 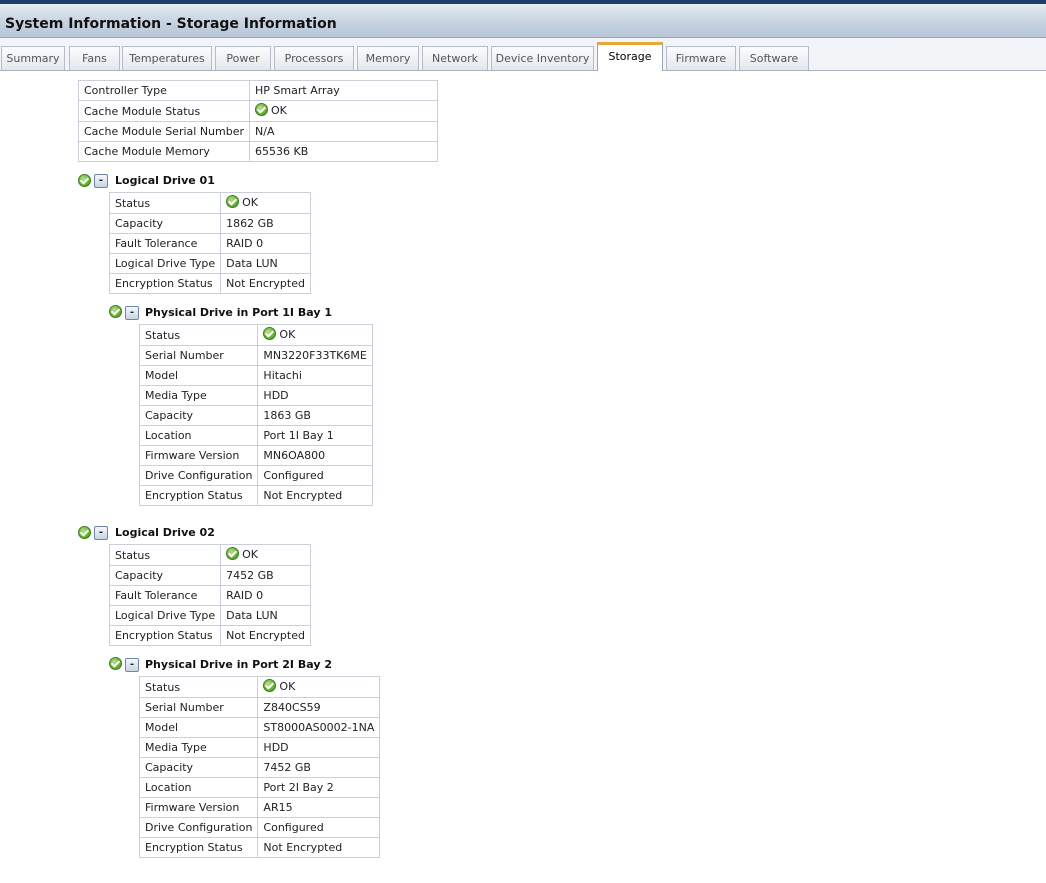 What do you see at coordinates (164, 151) in the screenshot?
I see `row-label: Cache Module Memory` at bounding box center [164, 151].